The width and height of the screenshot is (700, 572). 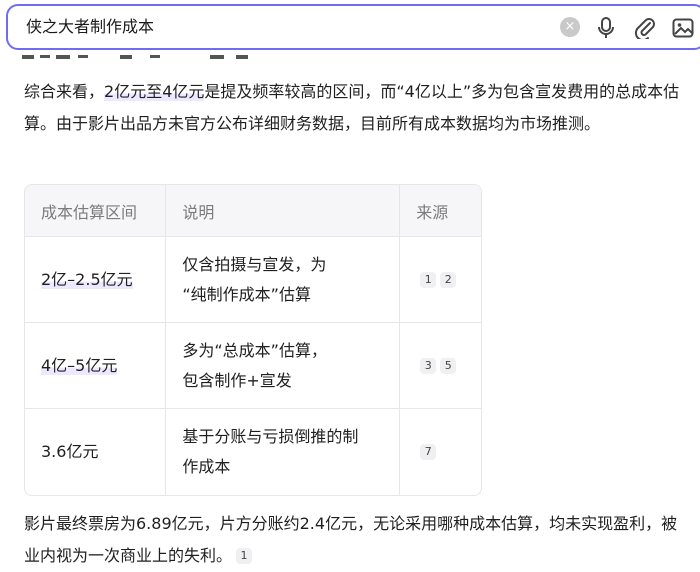 I want to click on citation-badge: 2, so click(x=448, y=279).